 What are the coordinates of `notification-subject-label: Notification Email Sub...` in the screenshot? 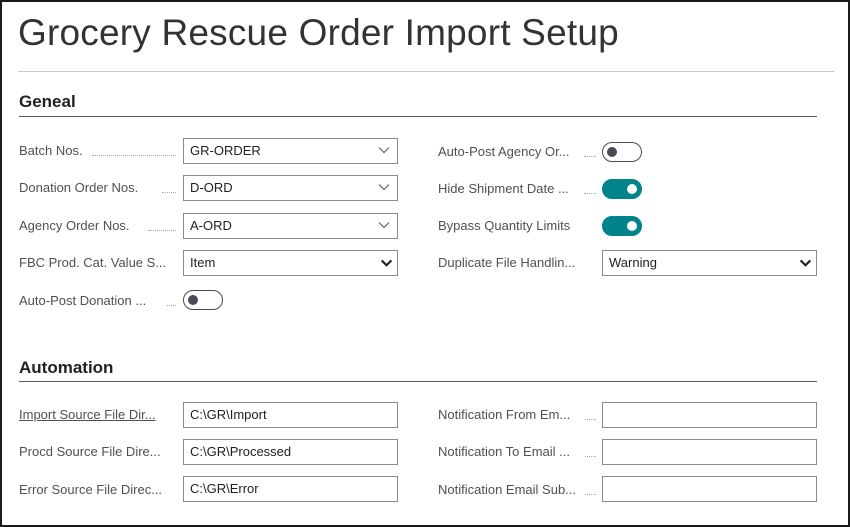 It's located at (507, 489).